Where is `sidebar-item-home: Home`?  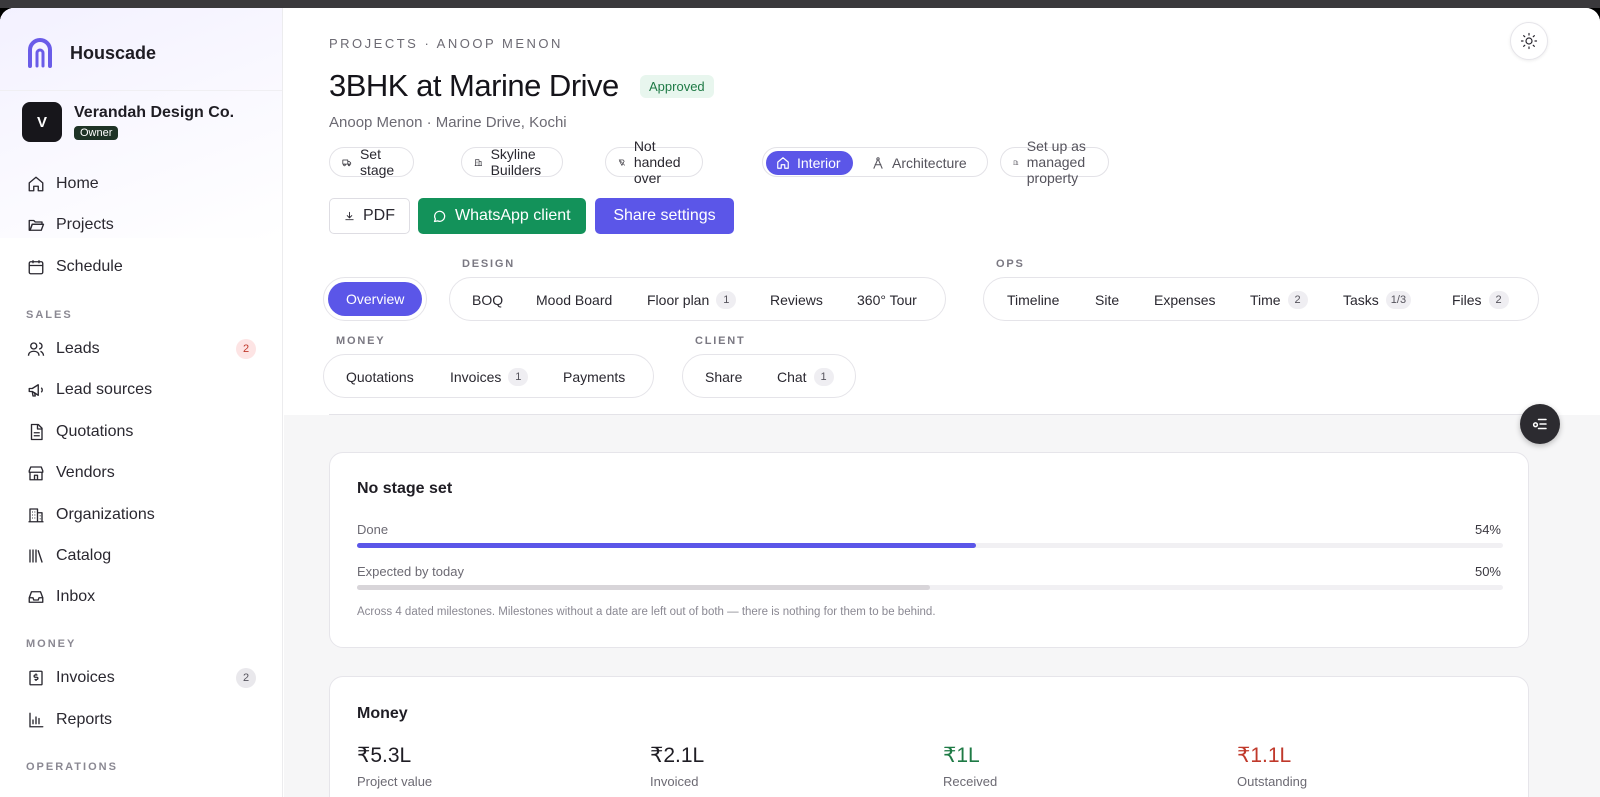 sidebar-item-home: Home is located at coordinates (141, 184).